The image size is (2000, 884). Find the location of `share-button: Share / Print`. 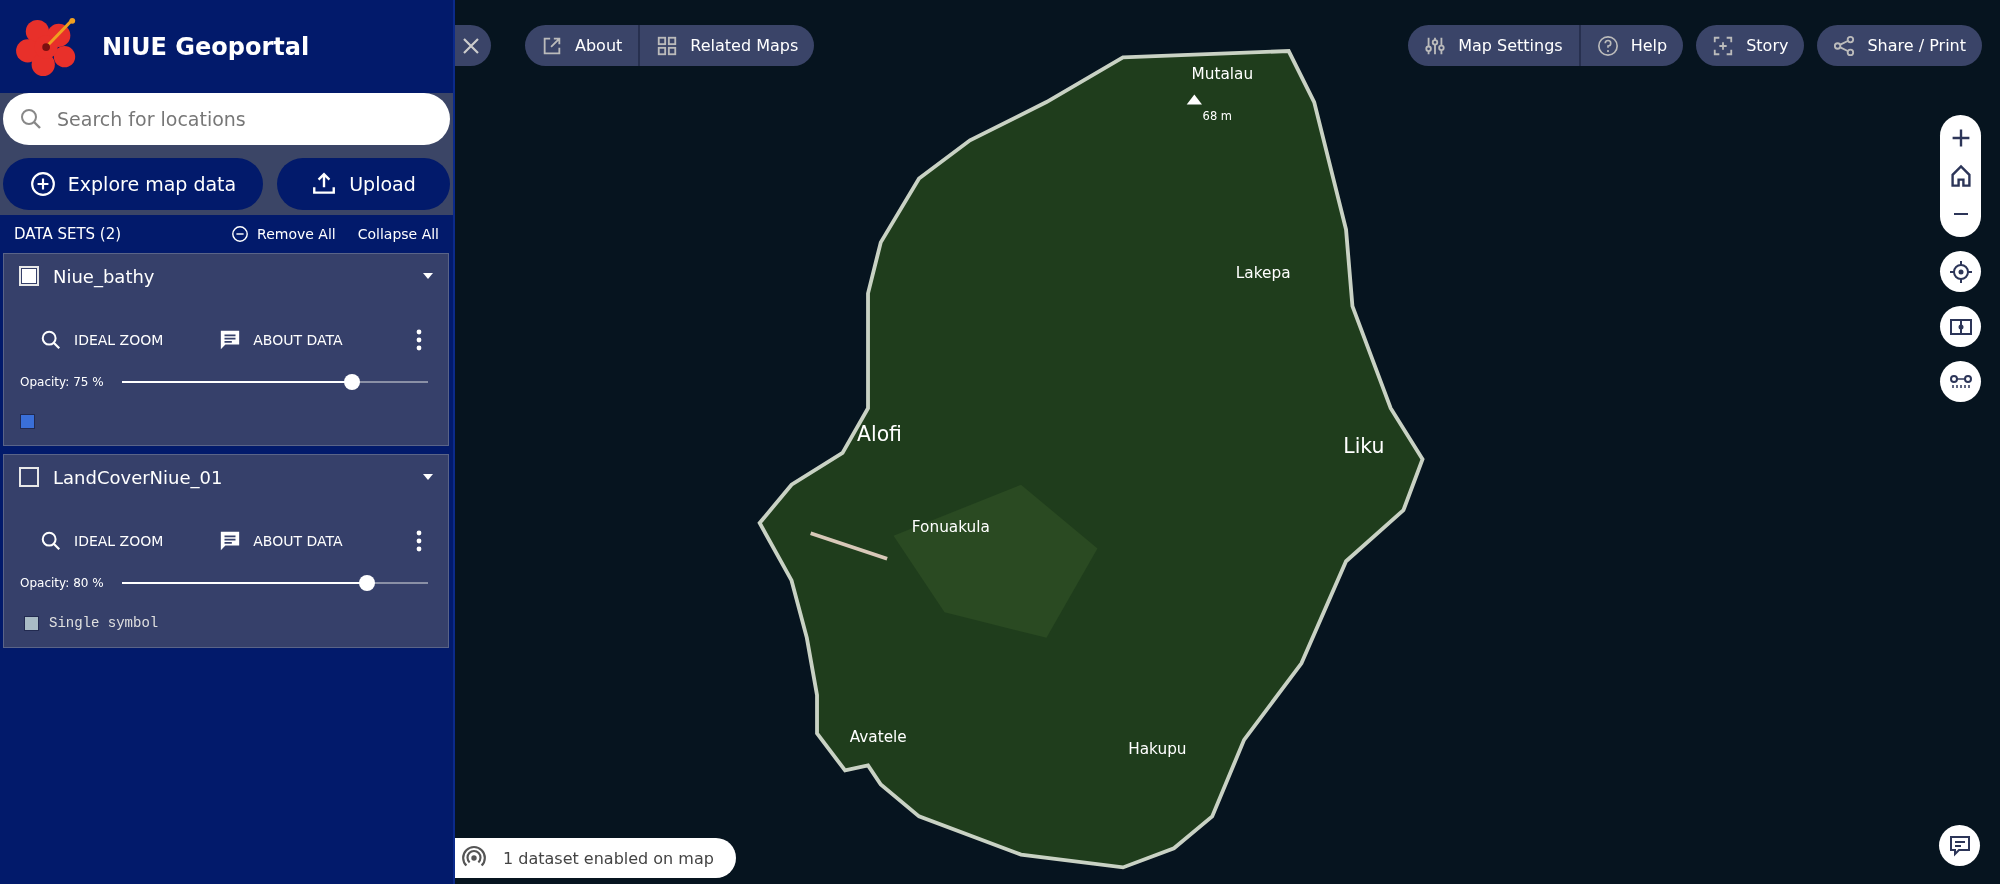

share-button: Share / Print is located at coordinates (1899, 45).